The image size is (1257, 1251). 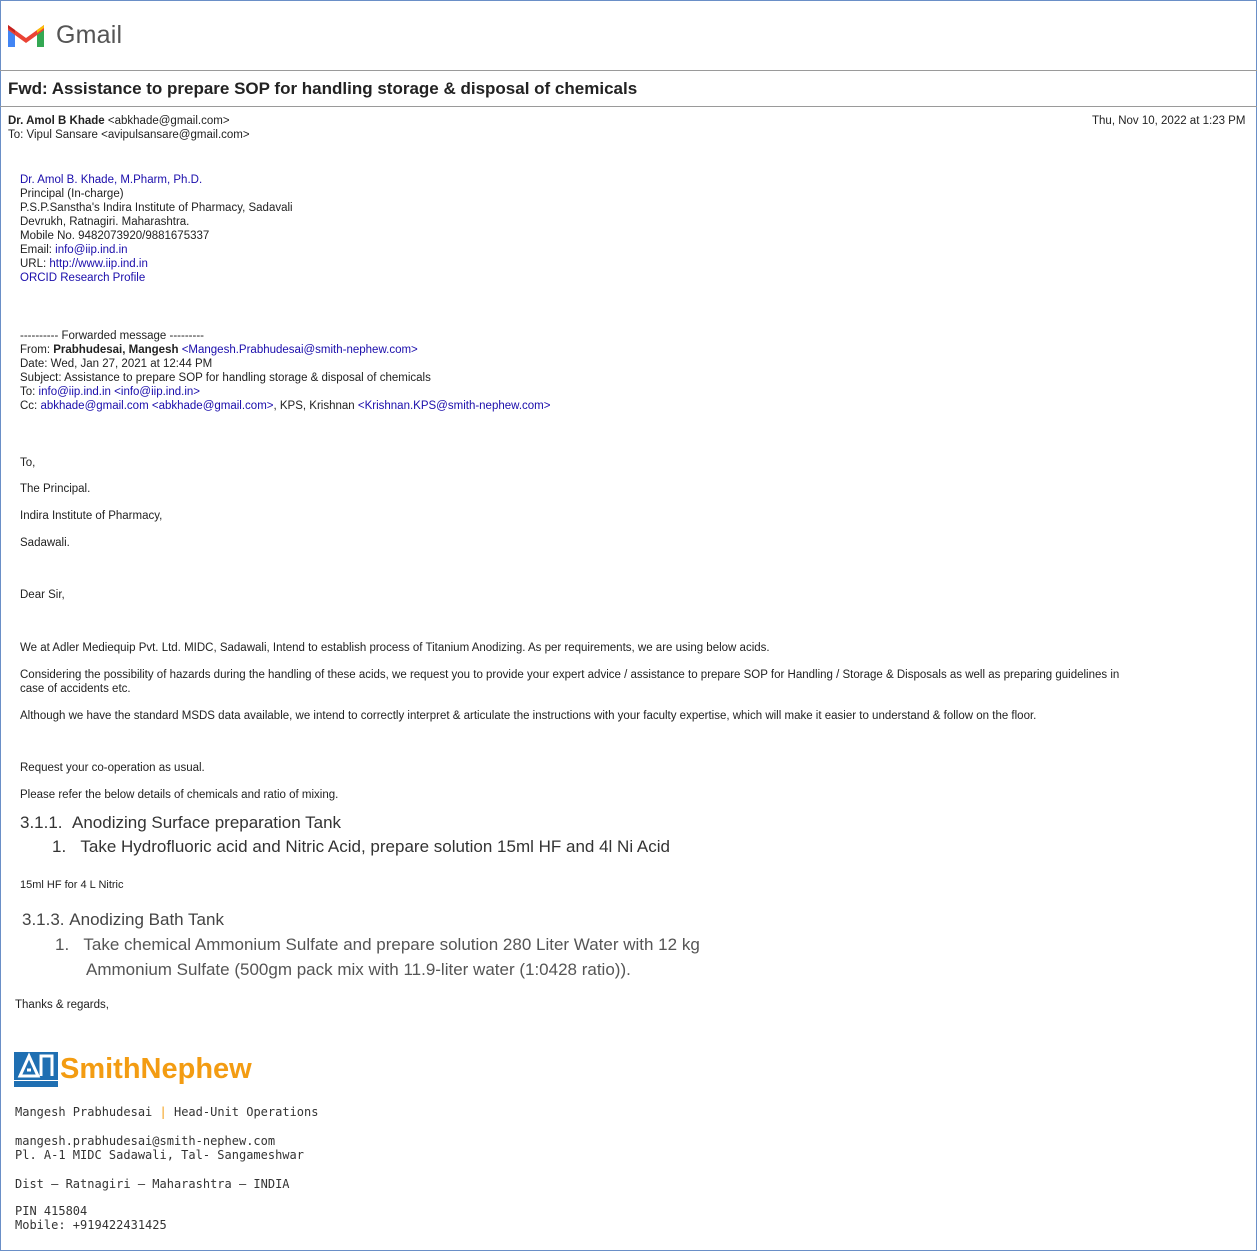 I want to click on body-note: 15ml HF for 4 L Nitric, so click(x=72, y=885).